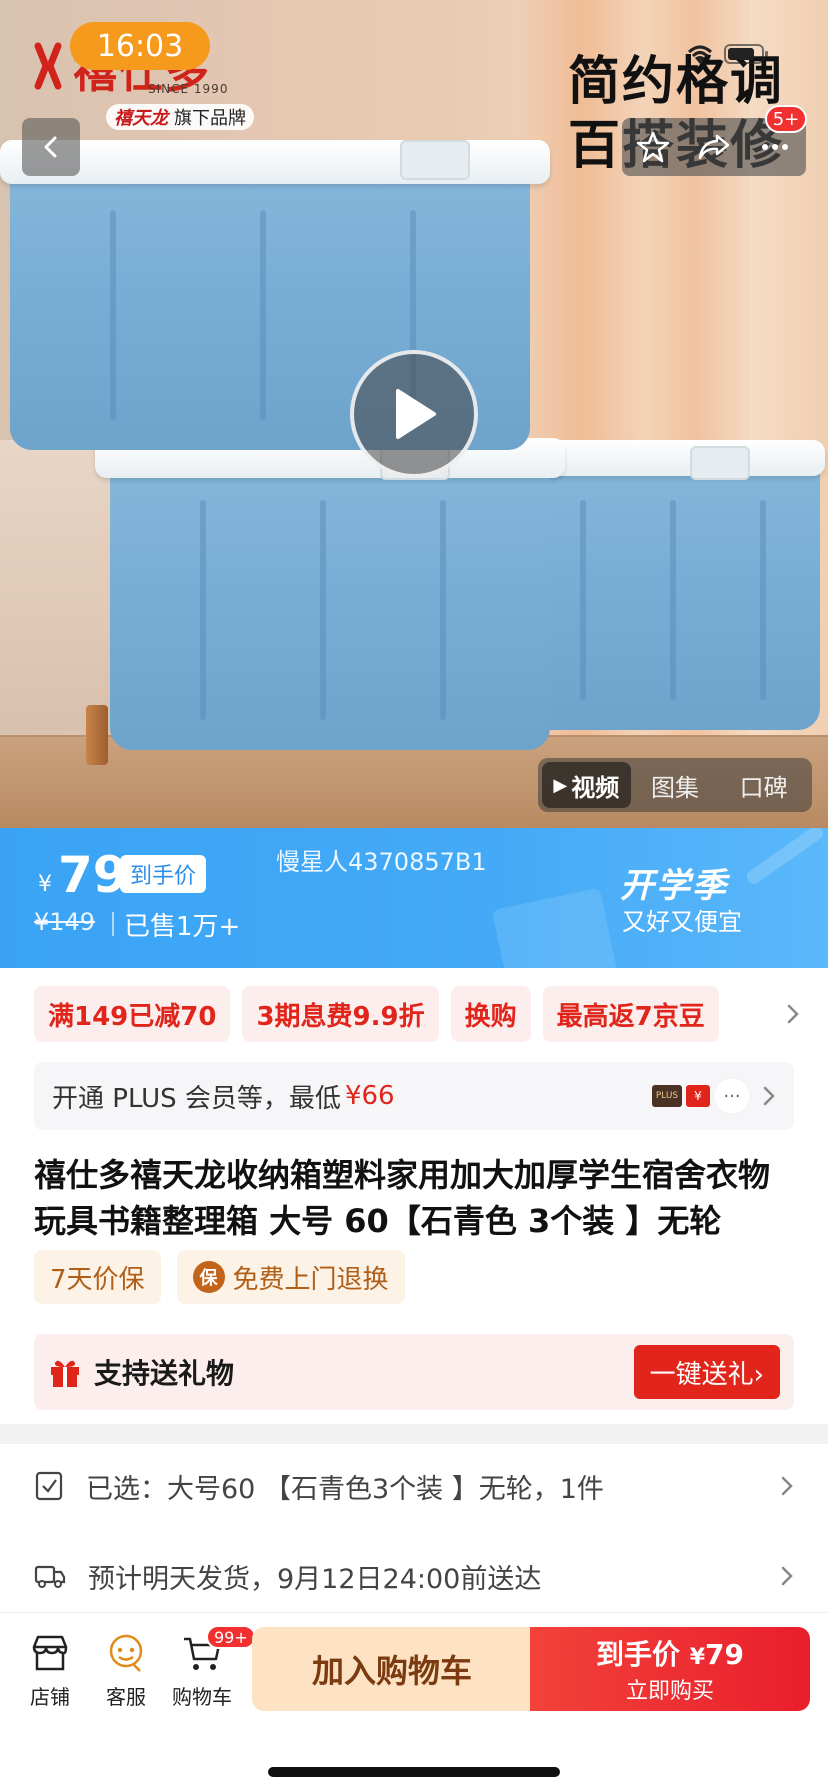 This screenshot has height=1792, width=828. What do you see at coordinates (785, 857) in the screenshot?
I see `pencil-decoration` at bounding box center [785, 857].